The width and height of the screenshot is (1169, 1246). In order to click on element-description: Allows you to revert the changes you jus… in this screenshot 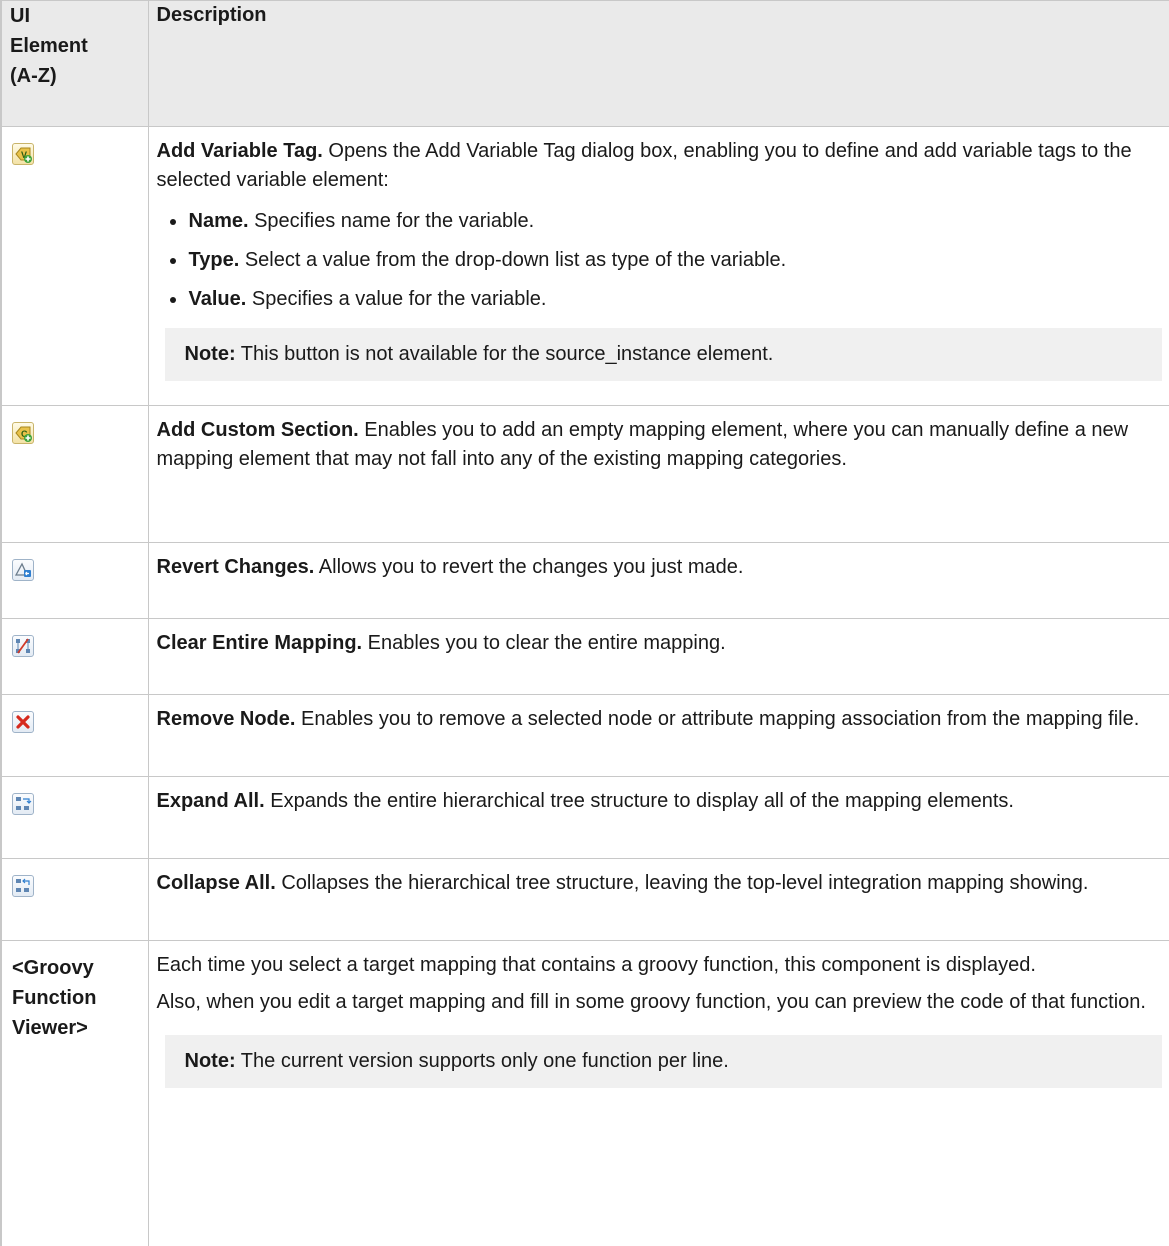, I will do `click(529, 567)`.